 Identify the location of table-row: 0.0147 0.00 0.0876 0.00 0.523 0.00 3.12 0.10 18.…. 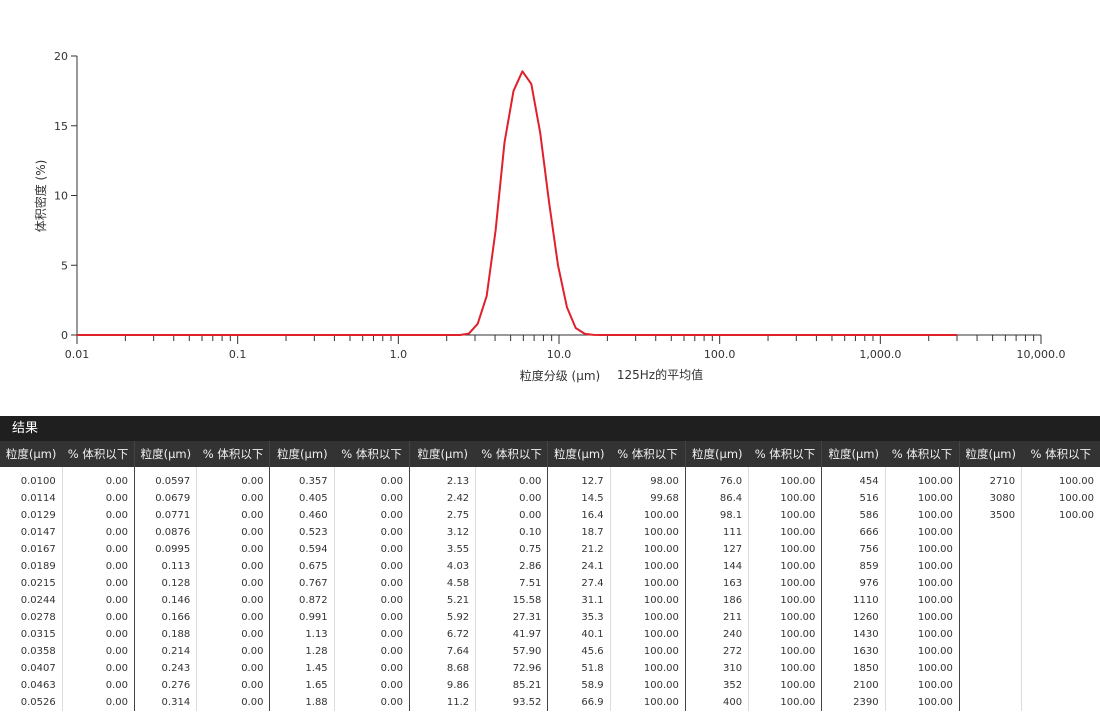
(550, 532).